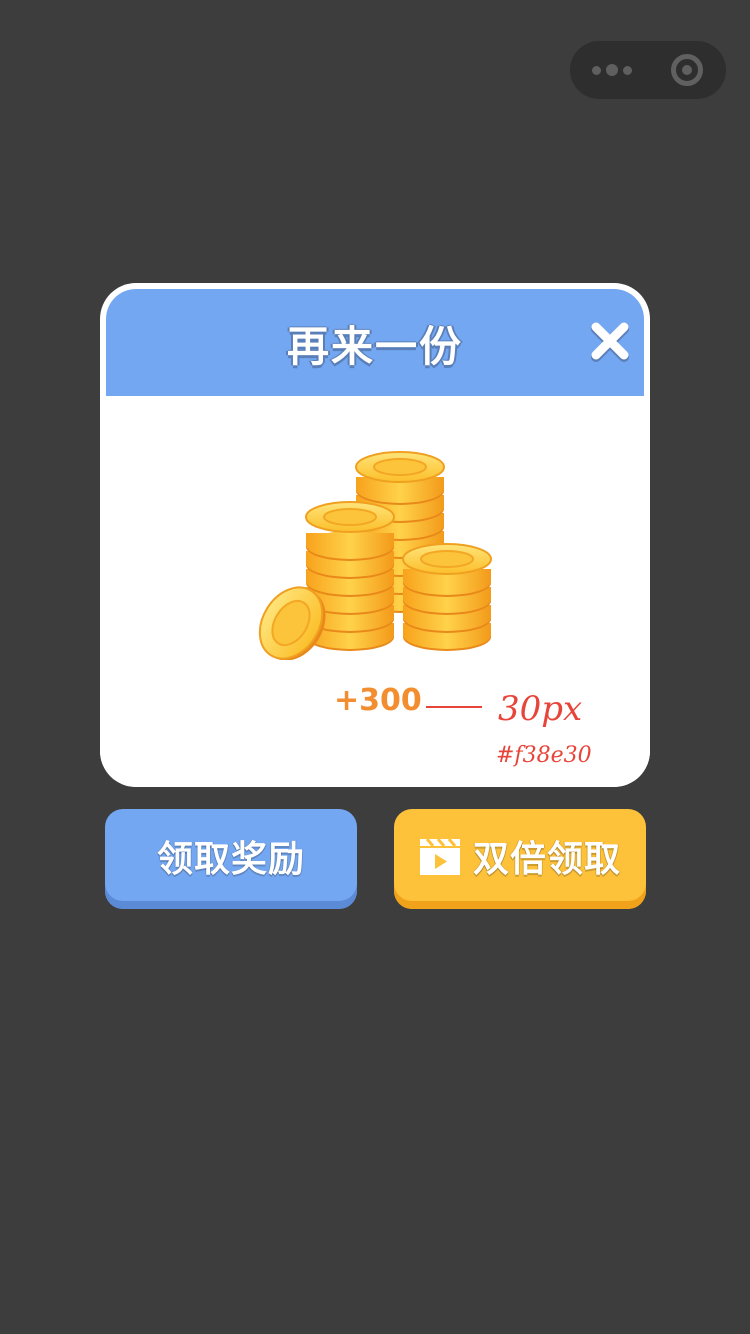 Image resolution: width=750 pixels, height=1334 pixels. Describe the element at coordinates (439, 856) in the screenshot. I see `video-clapperboard-icon` at that location.